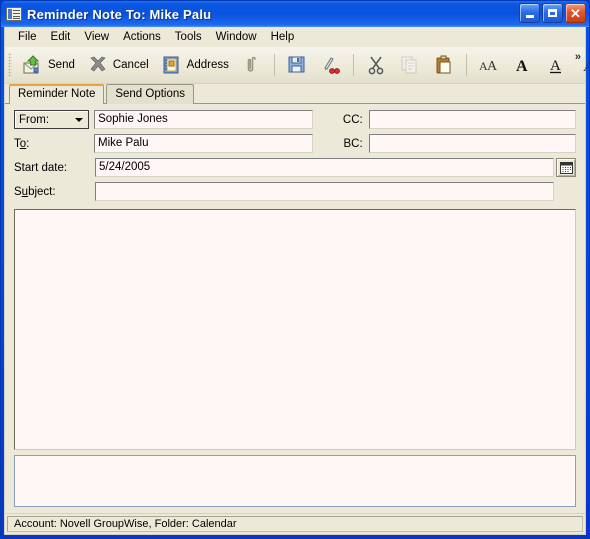  Describe the element at coordinates (57, 94) in the screenshot. I see `tab-reminder-note: Reminder Note` at that location.